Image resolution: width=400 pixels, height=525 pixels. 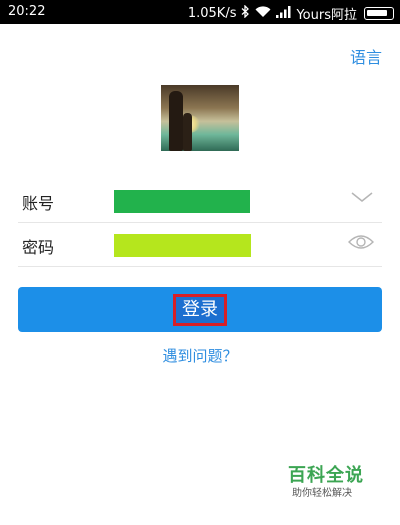 What do you see at coordinates (245, 13) in the screenshot?
I see `bluetooth-icon` at bounding box center [245, 13].